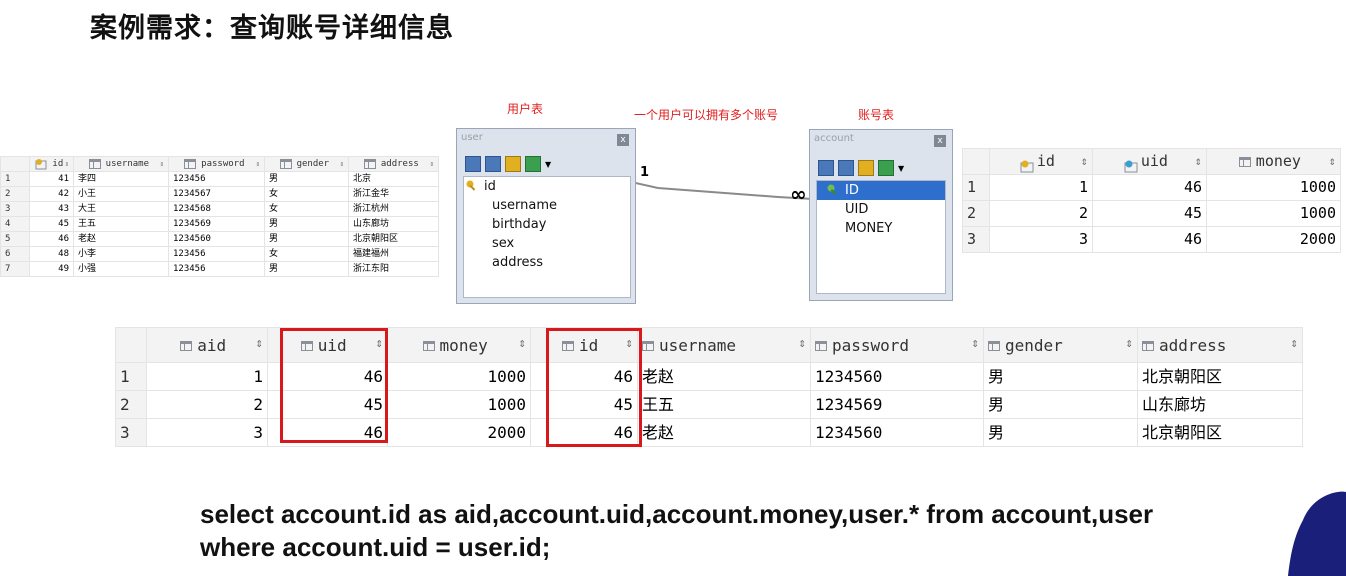 The width and height of the screenshot is (1346, 576). I want to click on cell-id: 49, so click(51, 269).